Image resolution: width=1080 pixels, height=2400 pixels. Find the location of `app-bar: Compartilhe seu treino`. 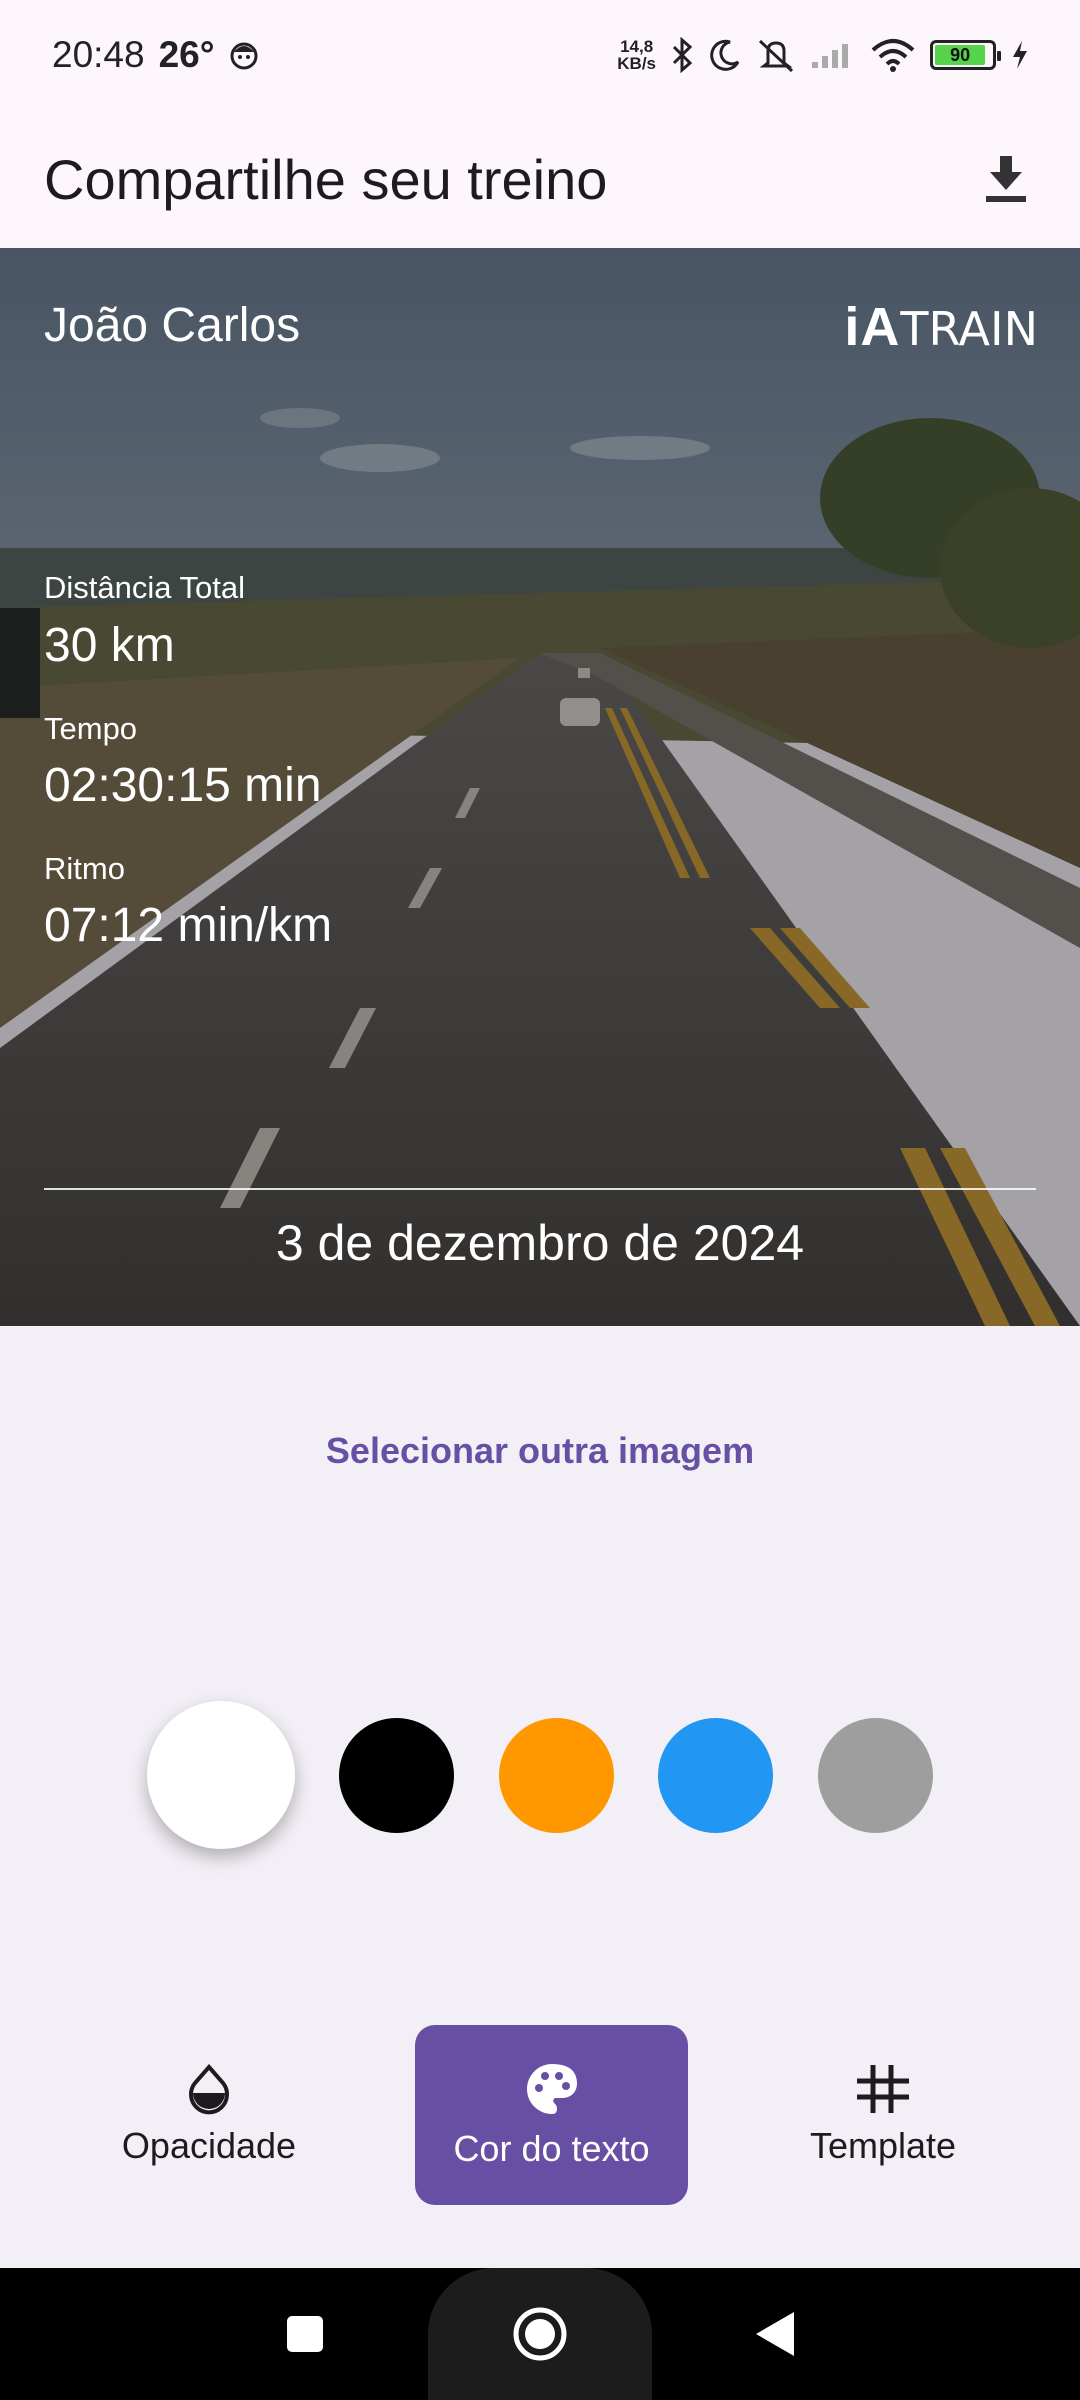

app-bar: Compartilhe seu treino is located at coordinates (540, 179).